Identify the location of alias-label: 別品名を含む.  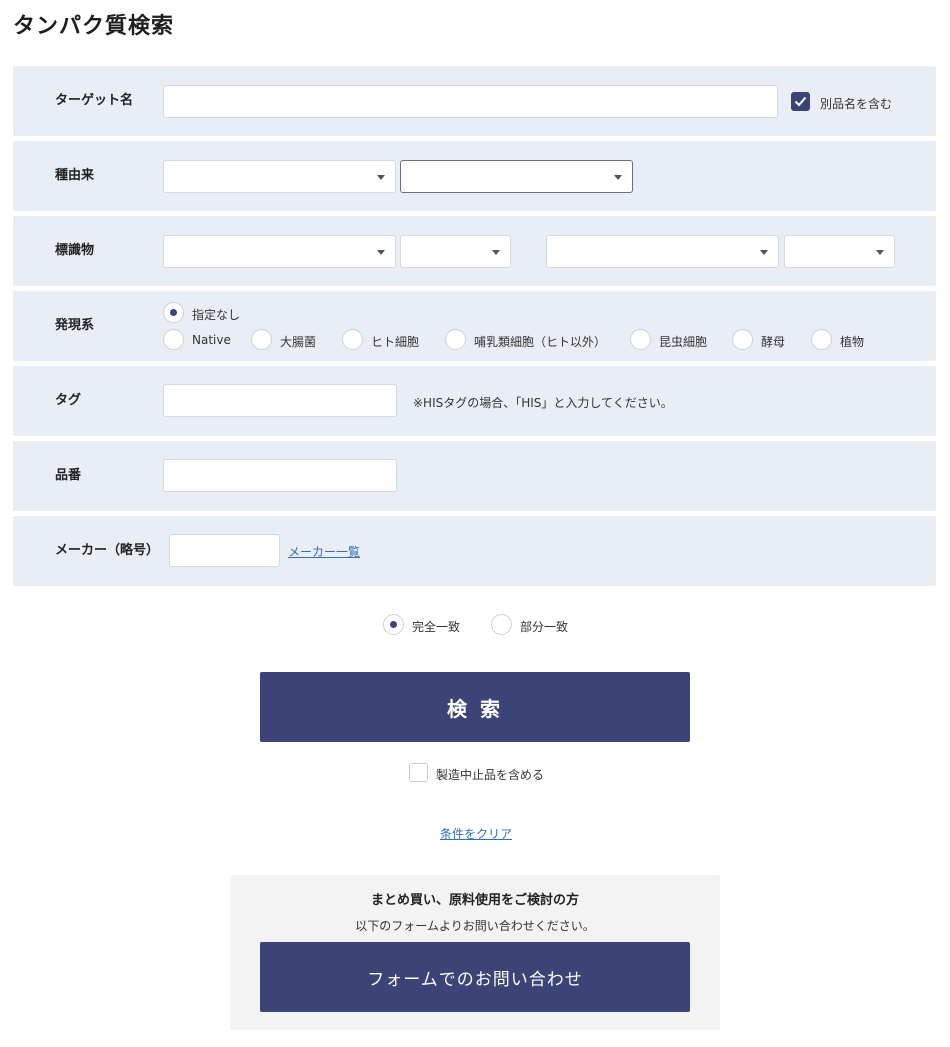
(856, 104).